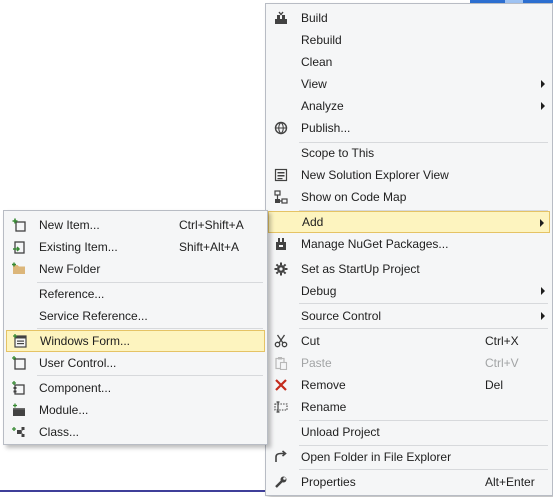  I want to click on menu-item-rename: Rename, so click(409, 407).